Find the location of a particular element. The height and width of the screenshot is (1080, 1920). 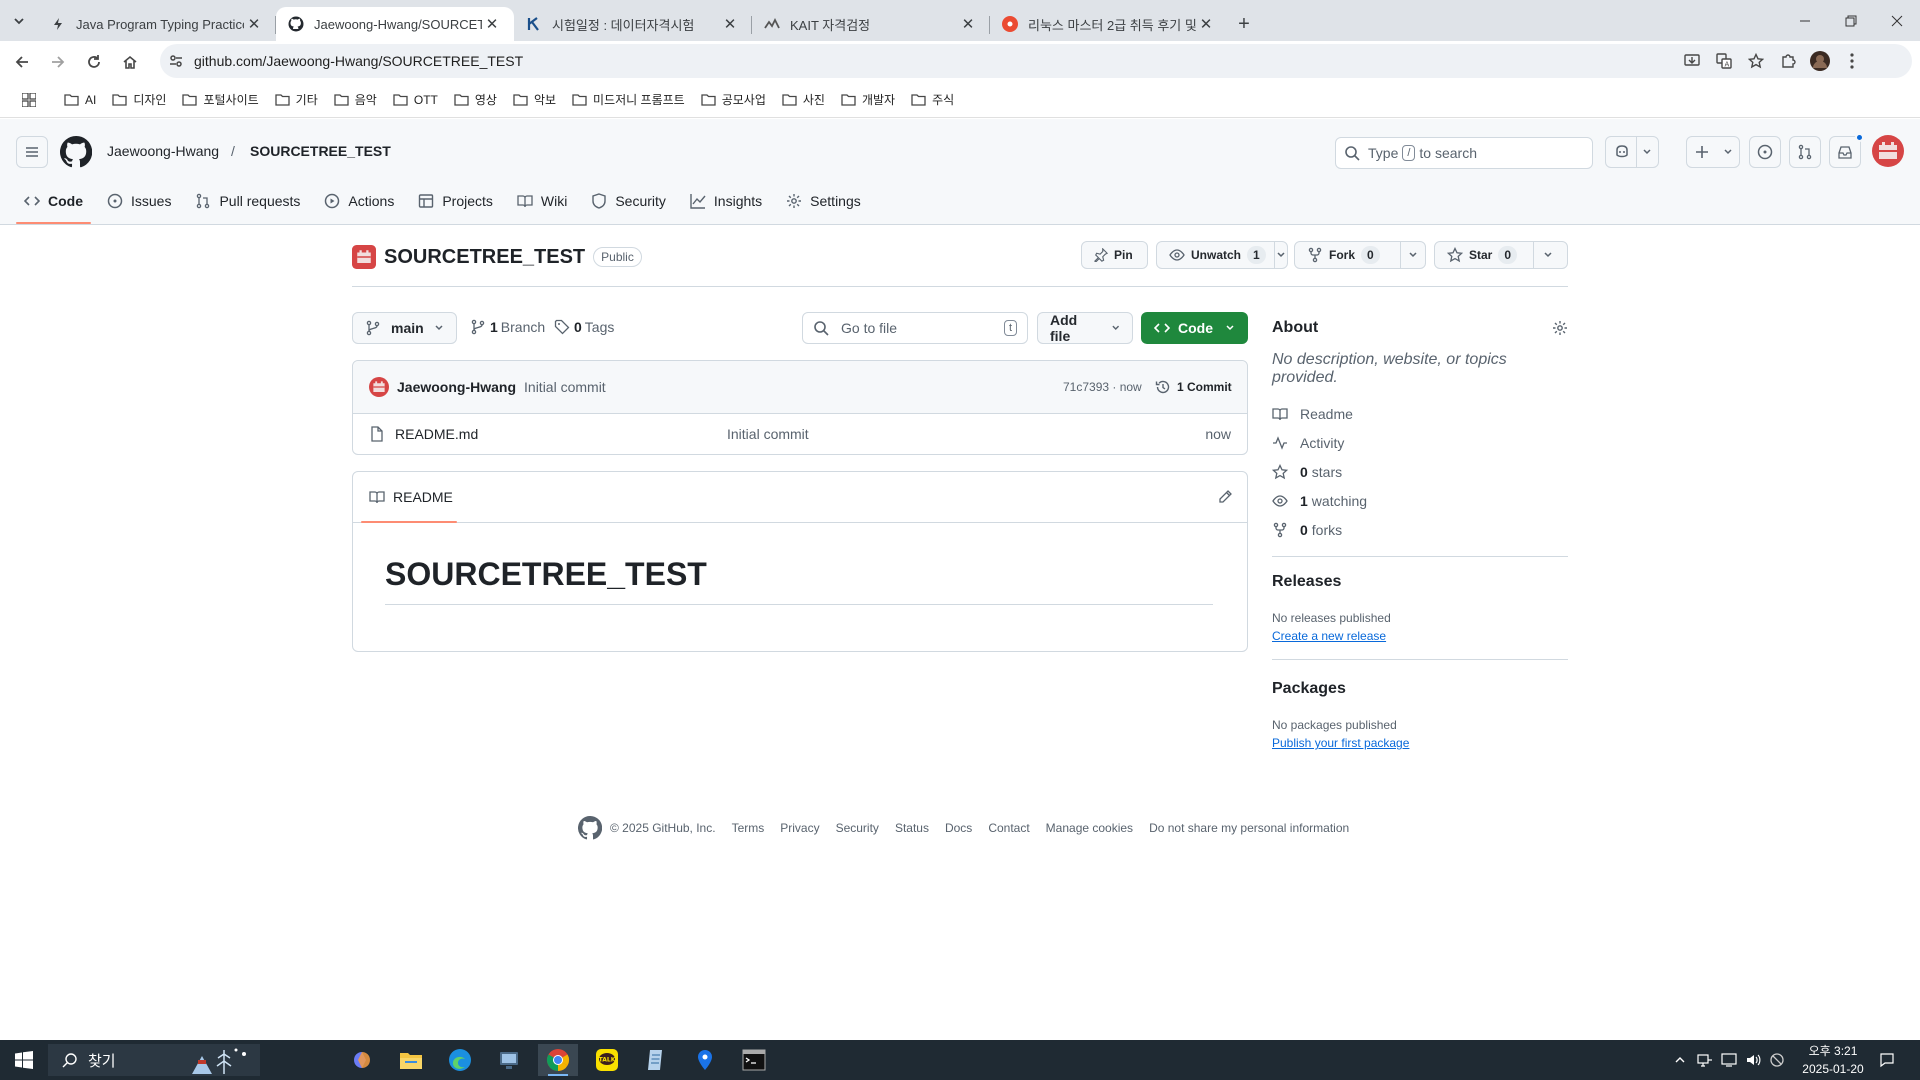

close-window-button is located at coordinates (1897, 20).